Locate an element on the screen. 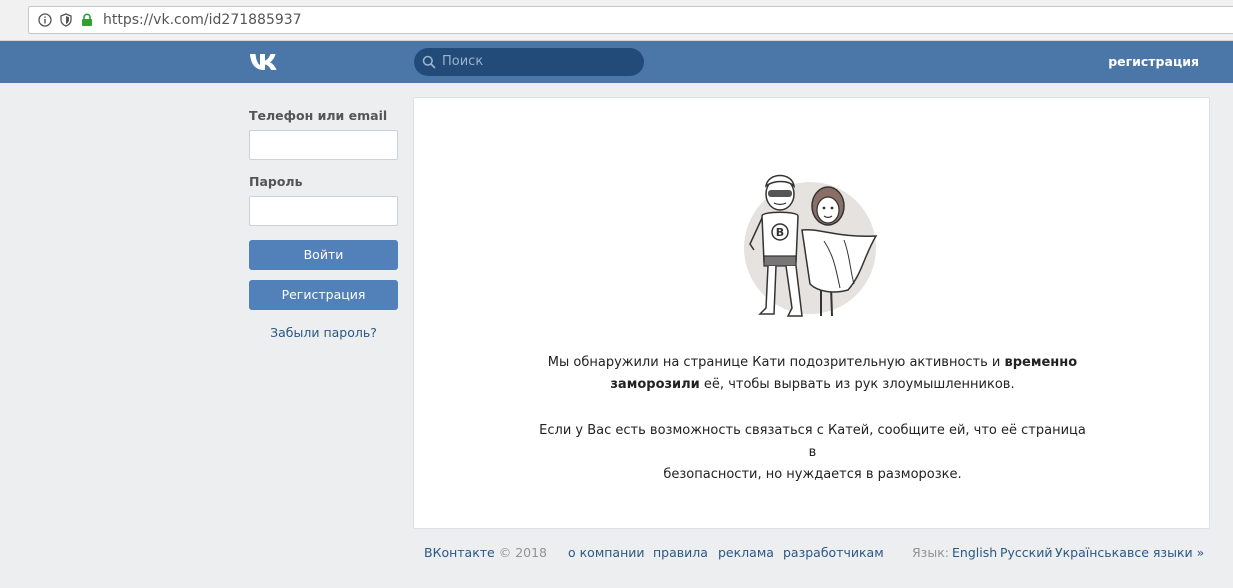  site-header: Поиск регистрация is located at coordinates (616, 62).